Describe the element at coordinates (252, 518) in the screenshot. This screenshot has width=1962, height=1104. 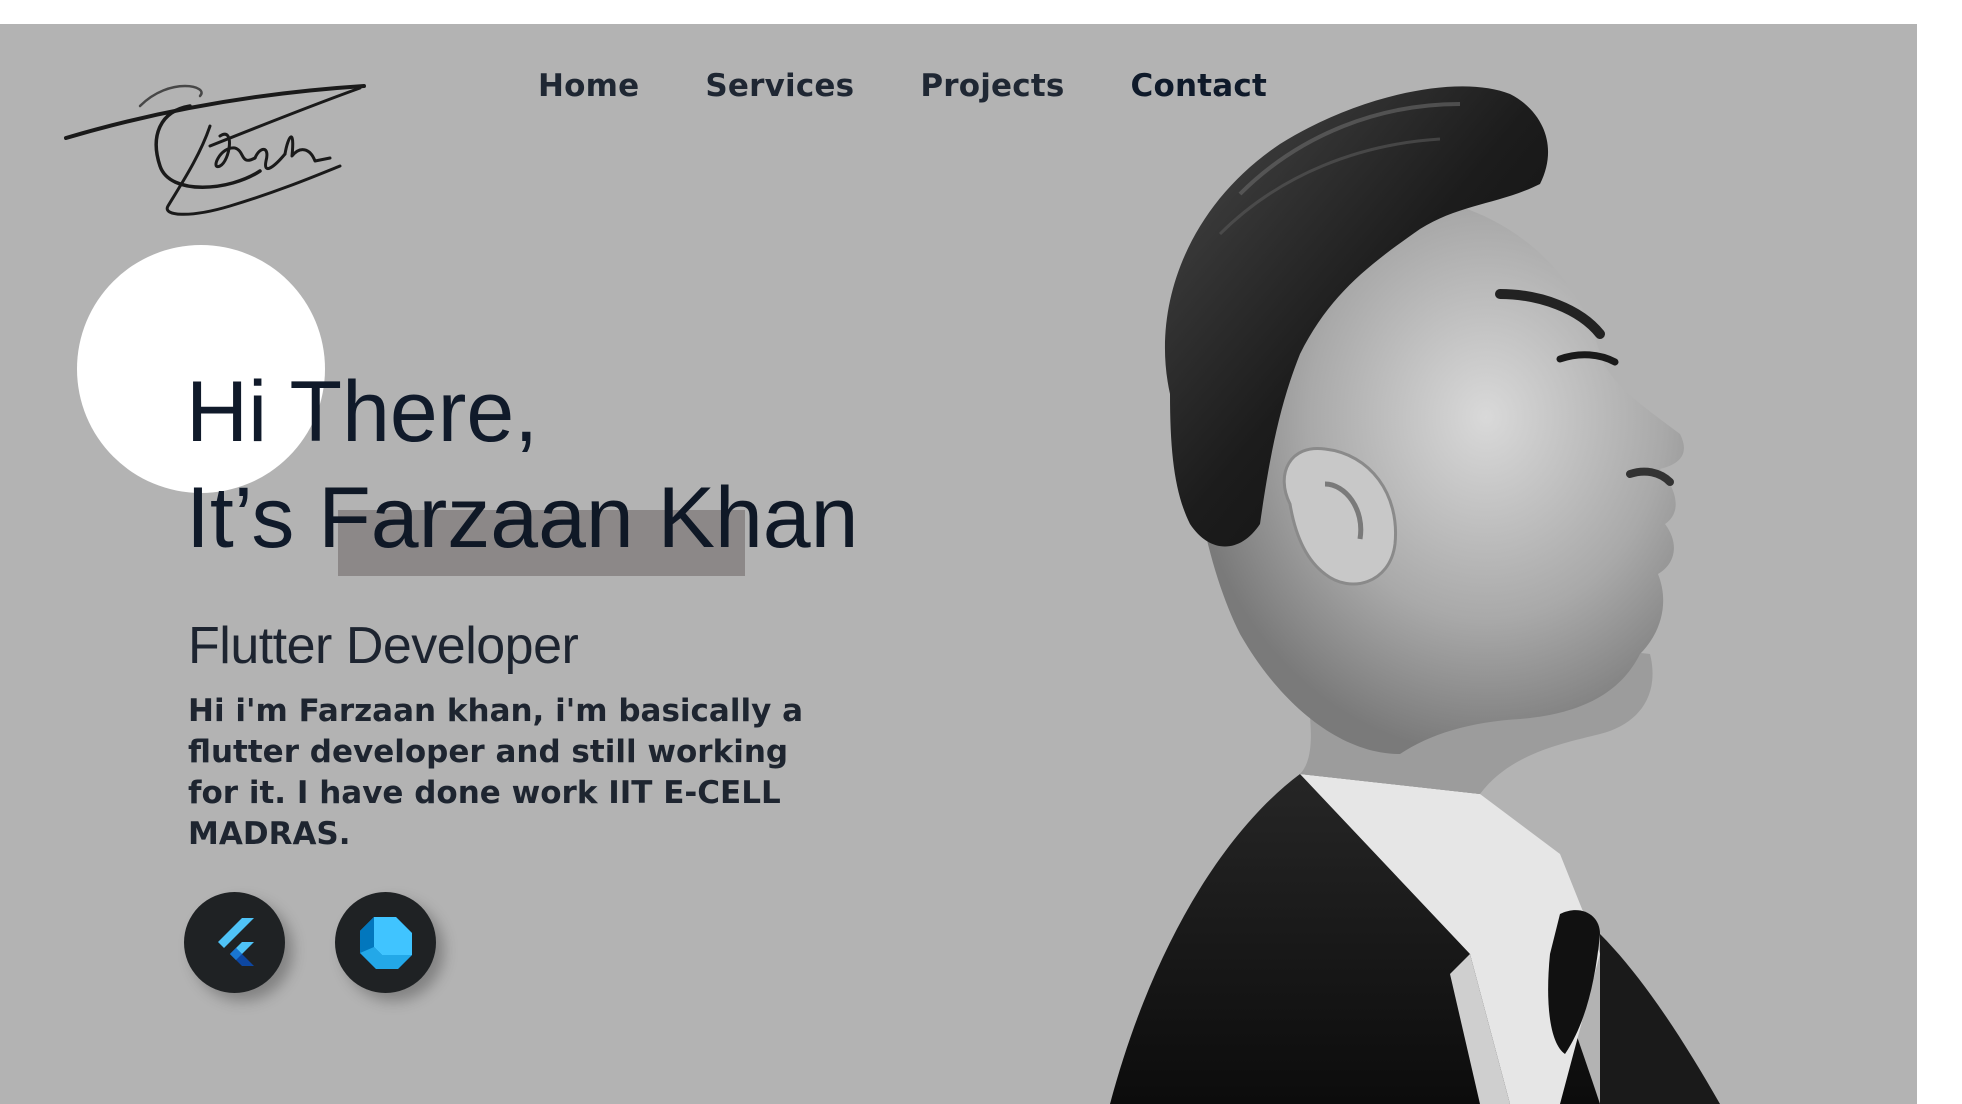
I see `intro-prefix: It’s` at that location.